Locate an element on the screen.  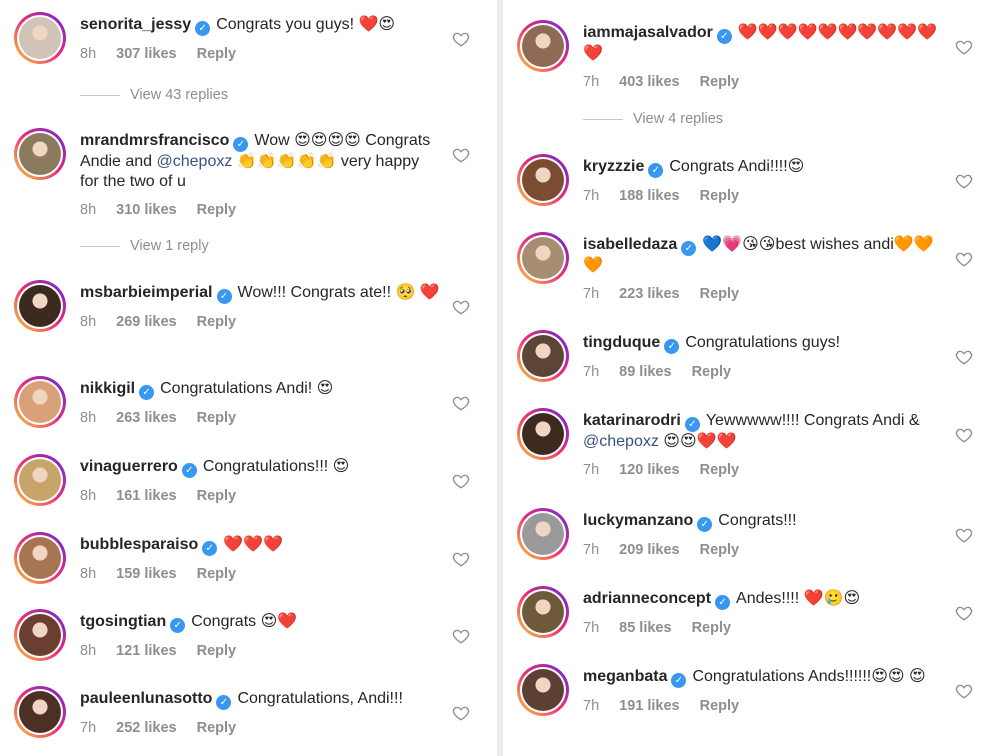
comment-username: vinaguerrero is located at coordinates (129, 466).